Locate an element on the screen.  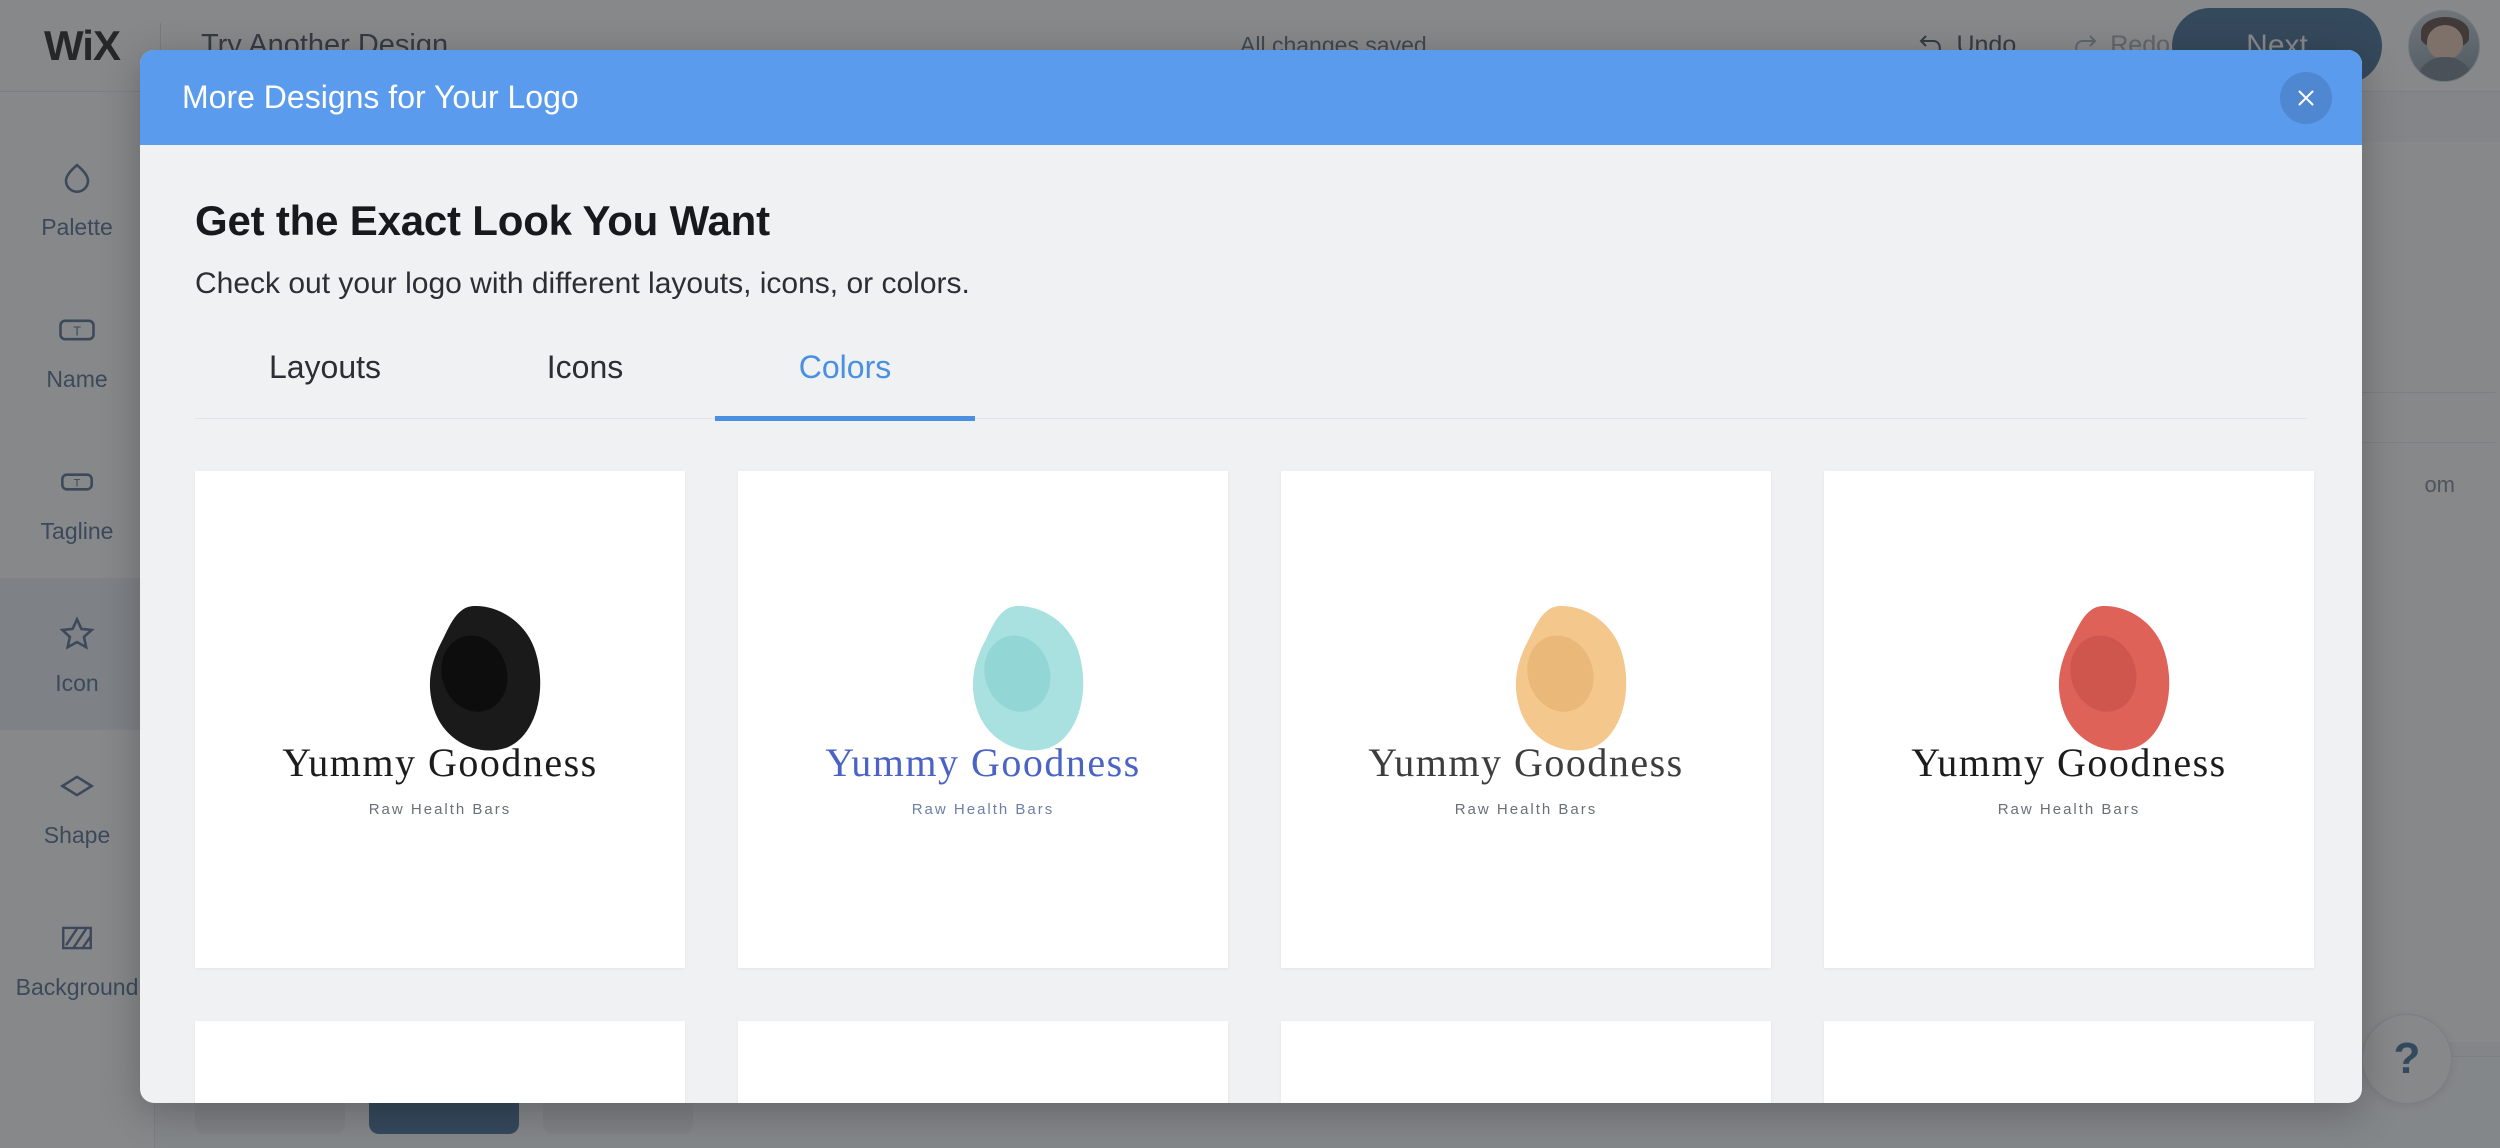
tab-colors: Colors is located at coordinates (845, 385).